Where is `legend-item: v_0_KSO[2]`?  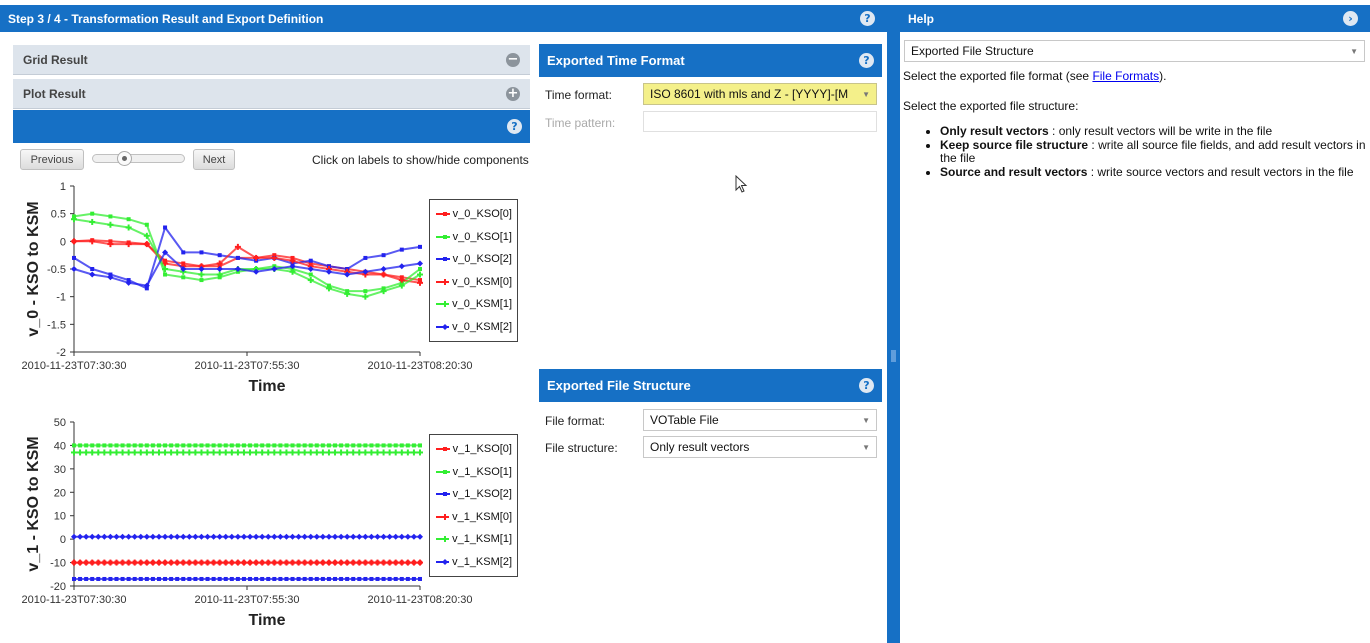 legend-item: v_0_KSO[2] is located at coordinates (473, 259).